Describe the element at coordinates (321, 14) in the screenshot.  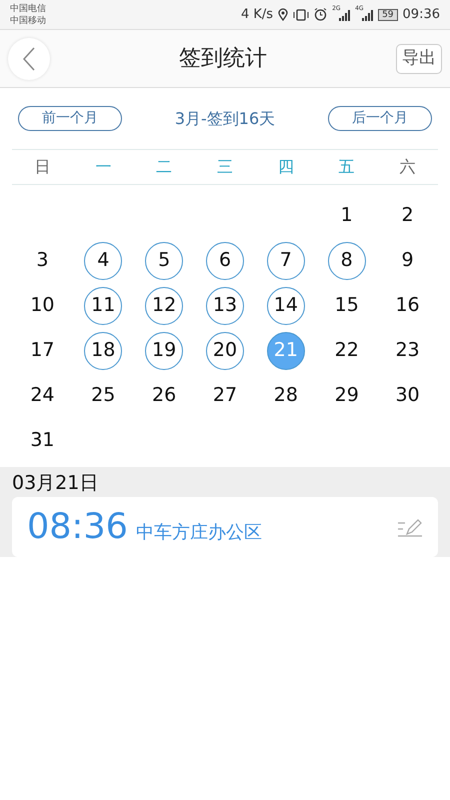
I see `alarm-icon` at that location.